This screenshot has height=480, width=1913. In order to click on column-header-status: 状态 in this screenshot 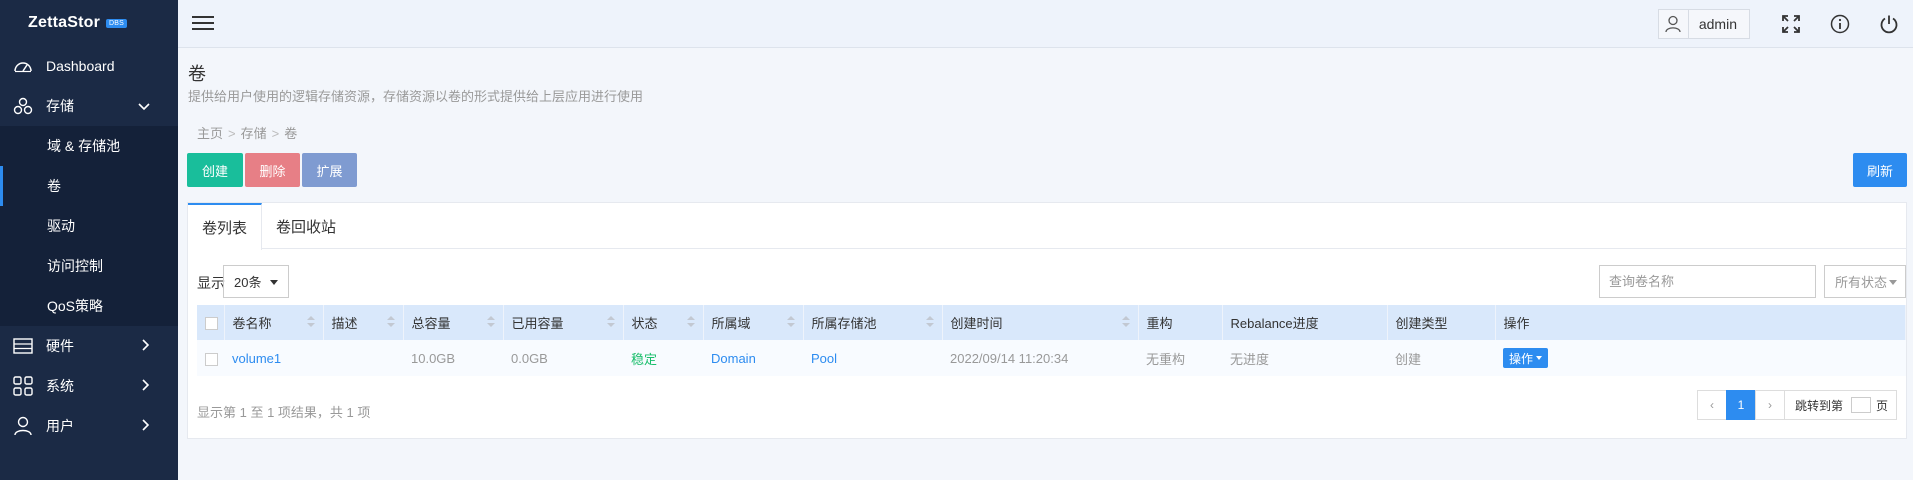, I will do `click(663, 322)`.